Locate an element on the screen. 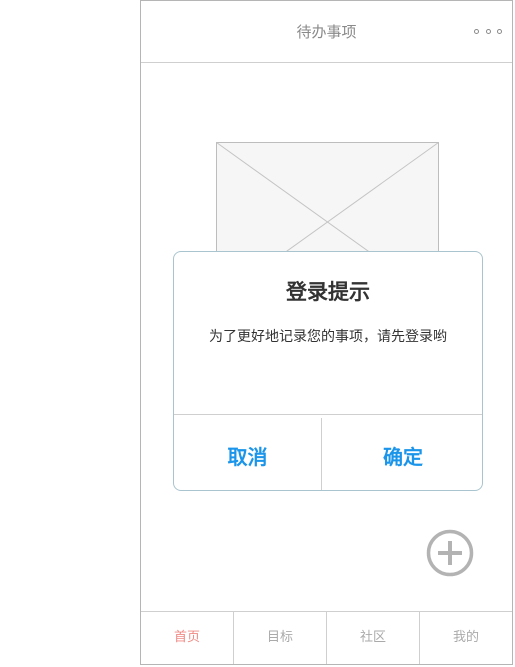  tab-goals: 目标 is located at coordinates (280, 638).